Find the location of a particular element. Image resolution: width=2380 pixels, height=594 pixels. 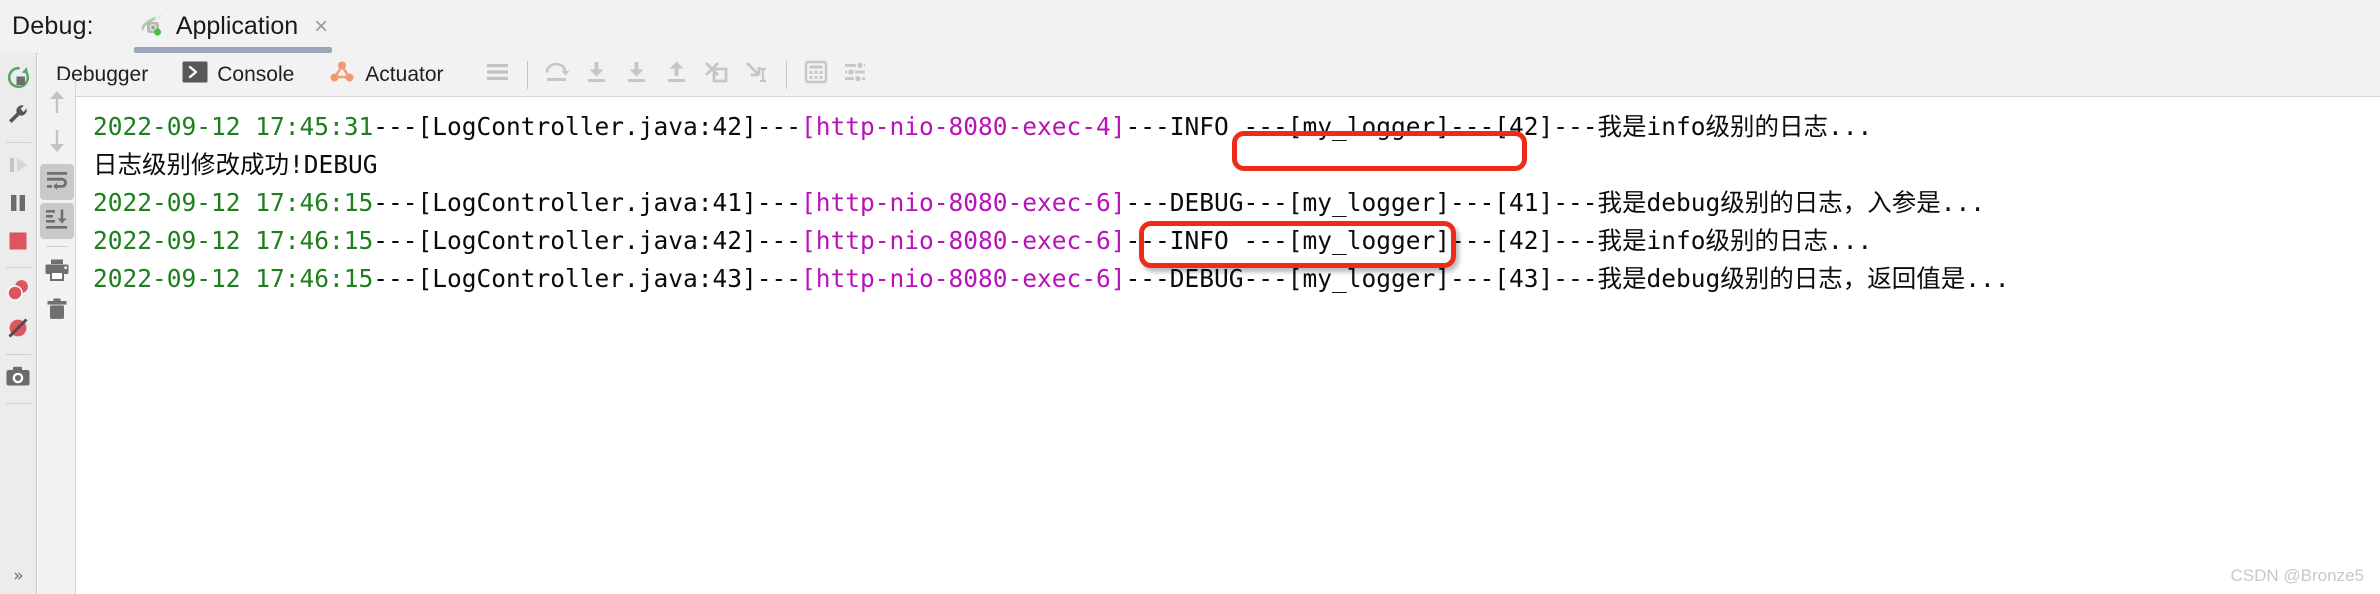

expand-rail-button: » is located at coordinates (18, 576).